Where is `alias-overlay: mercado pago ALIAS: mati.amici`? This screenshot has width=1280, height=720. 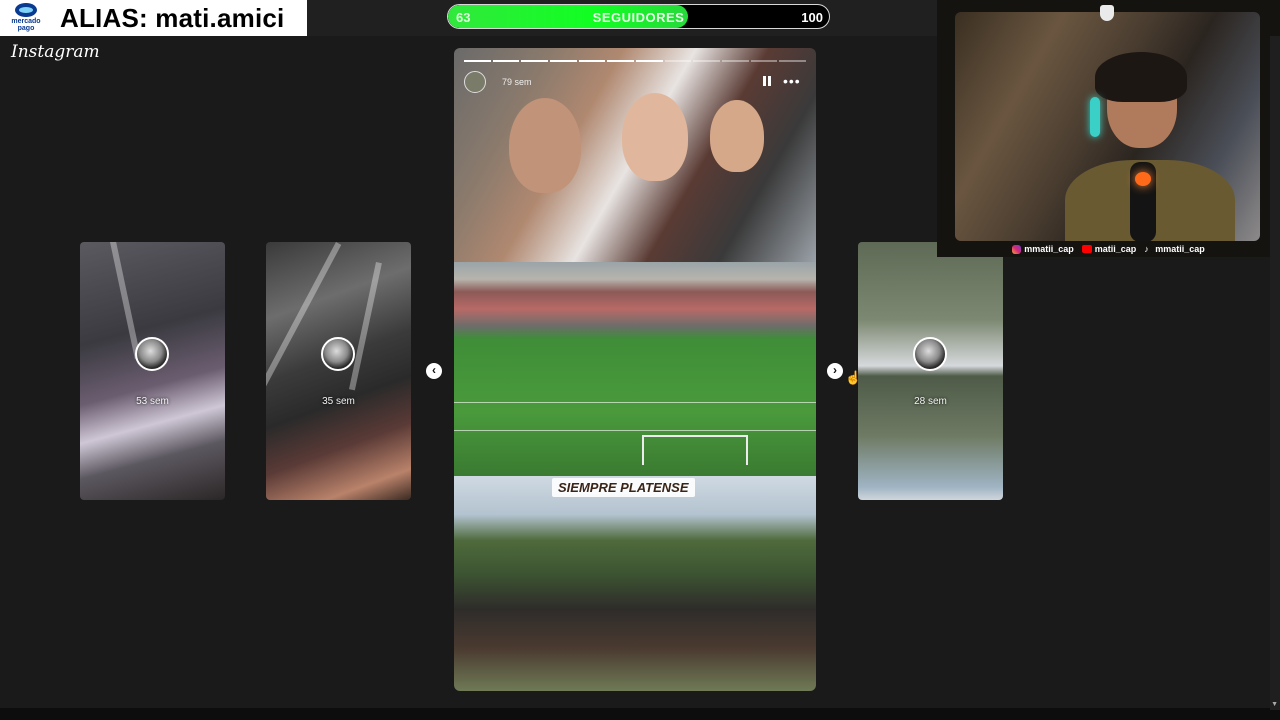 alias-overlay: mercado pago ALIAS: mati.amici is located at coordinates (153, 18).